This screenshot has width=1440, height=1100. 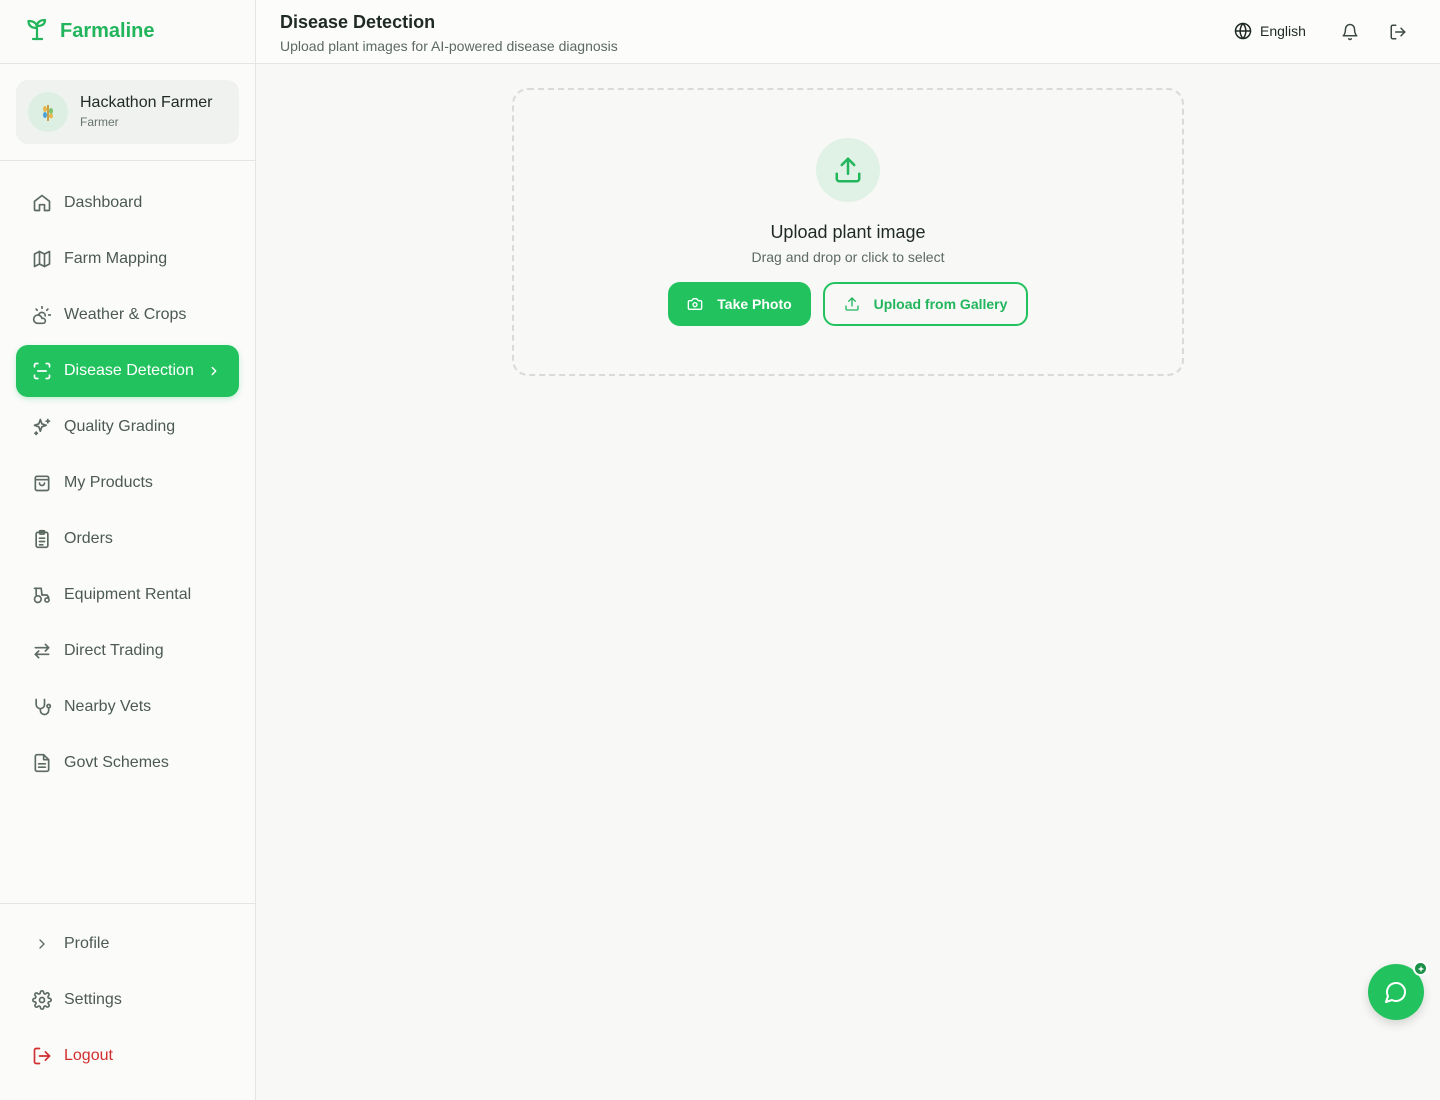 I want to click on sparkle-badge-icon, so click(x=1420, y=968).